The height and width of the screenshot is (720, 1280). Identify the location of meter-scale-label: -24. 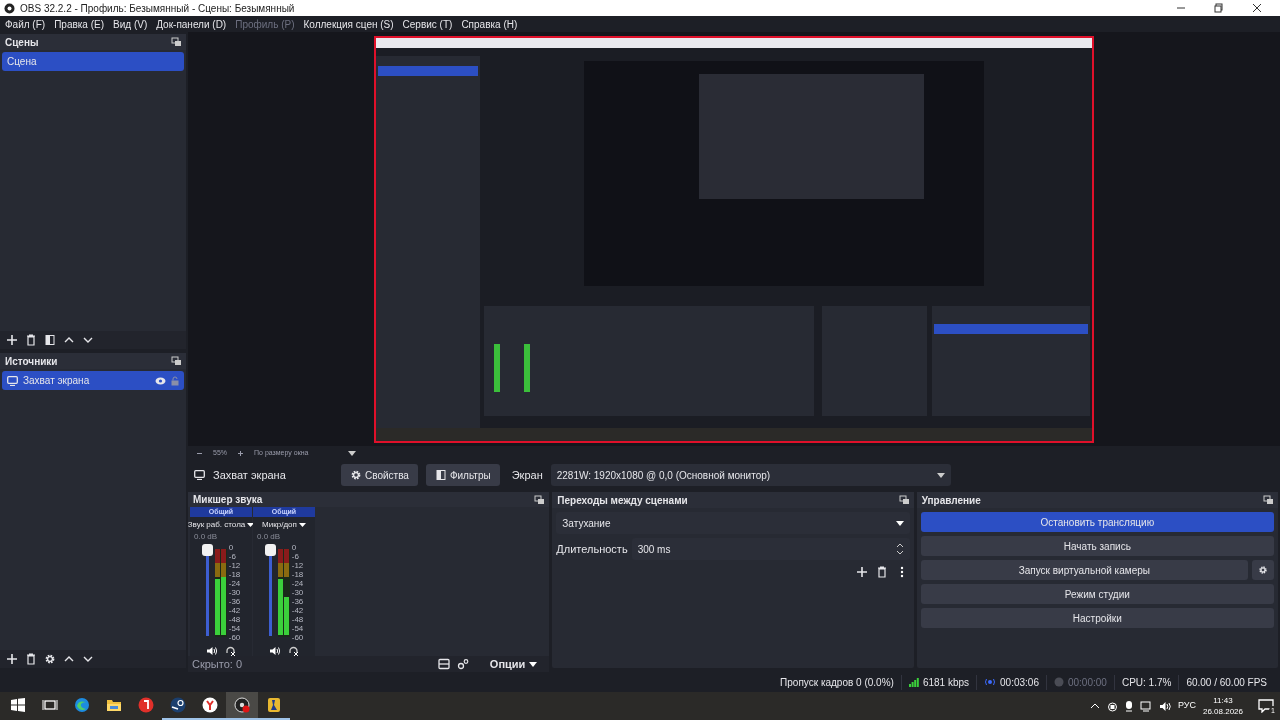
(234, 584).